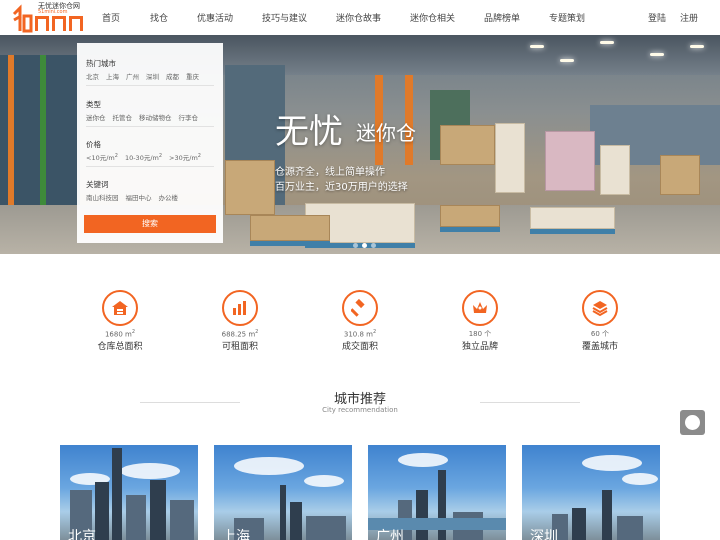 The width and height of the screenshot is (720, 540). Describe the element at coordinates (96, 118) in the screenshot. I see `type-option: 迷你仓` at that location.